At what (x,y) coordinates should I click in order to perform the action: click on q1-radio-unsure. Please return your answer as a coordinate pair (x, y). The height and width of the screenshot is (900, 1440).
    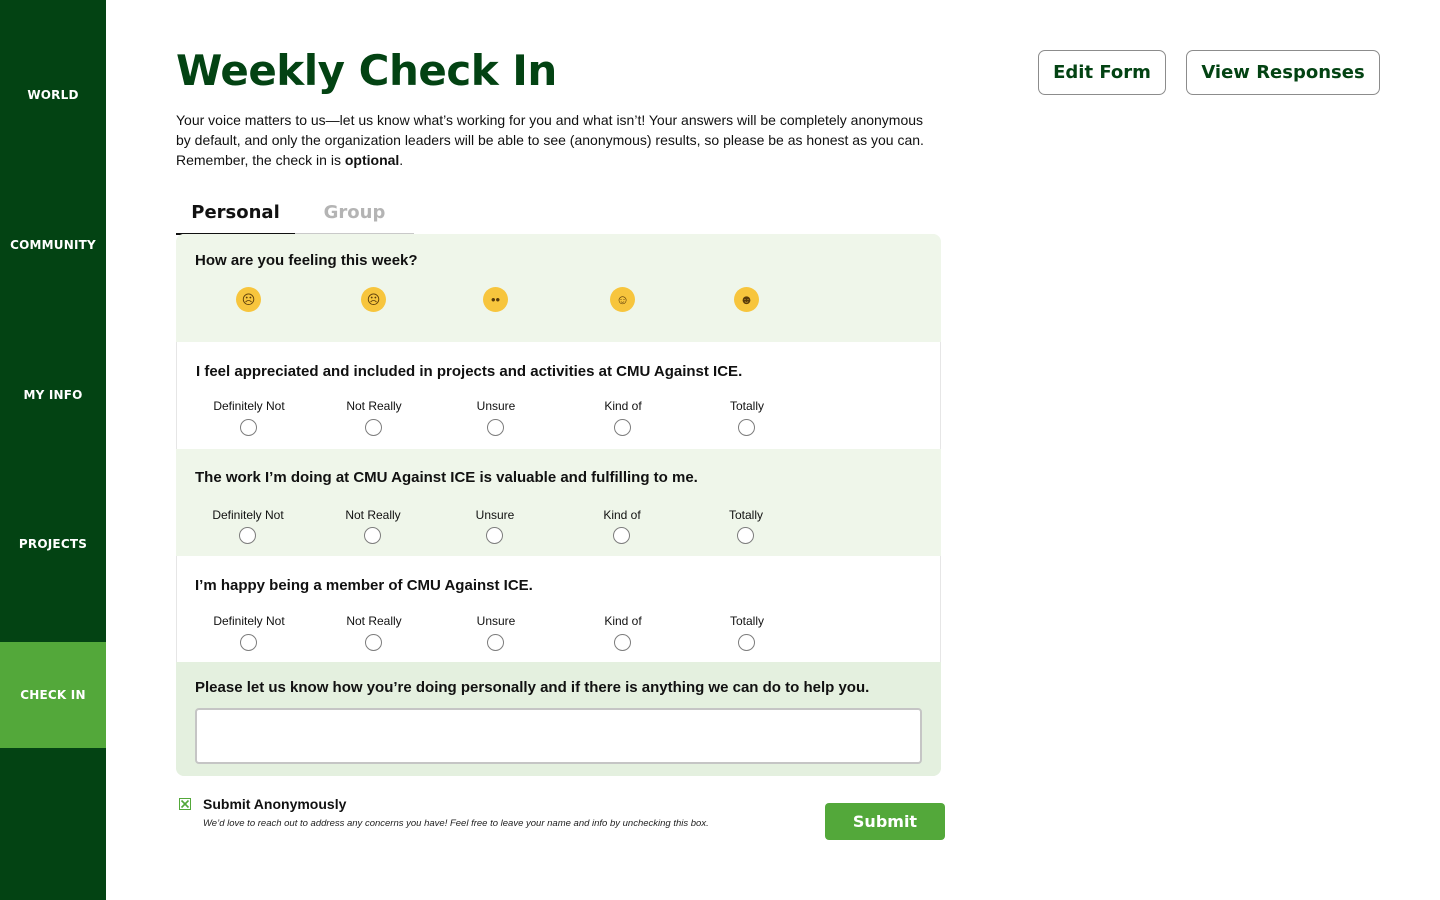
    Looking at the image, I should click on (495, 427).